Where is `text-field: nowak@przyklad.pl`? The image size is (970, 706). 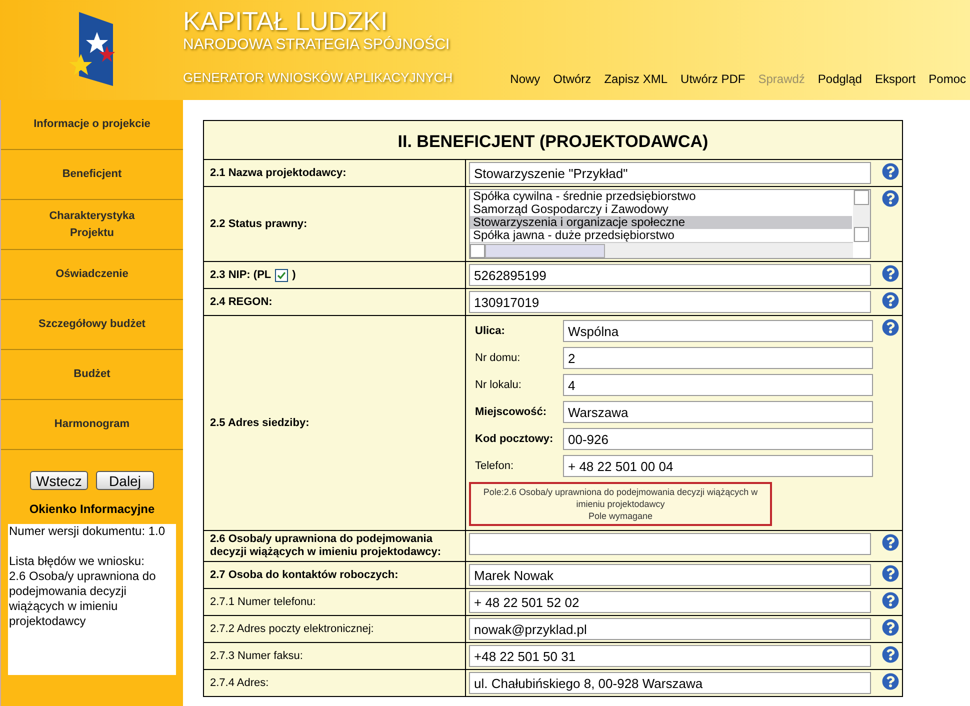
text-field: nowak@przyklad.pl is located at coordinates (670, 629).